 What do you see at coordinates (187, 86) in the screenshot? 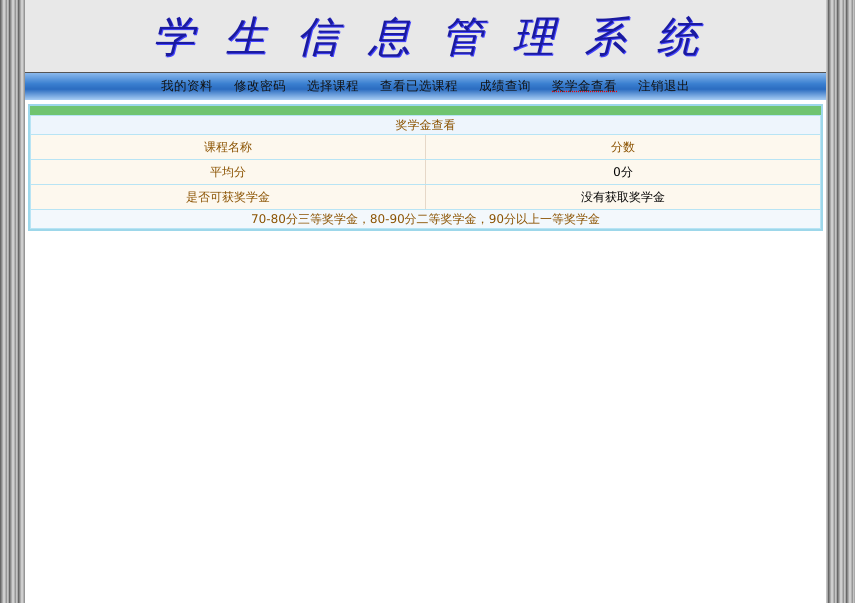
I see `nav-link: 我的资料` at bounding box center [187, 86].